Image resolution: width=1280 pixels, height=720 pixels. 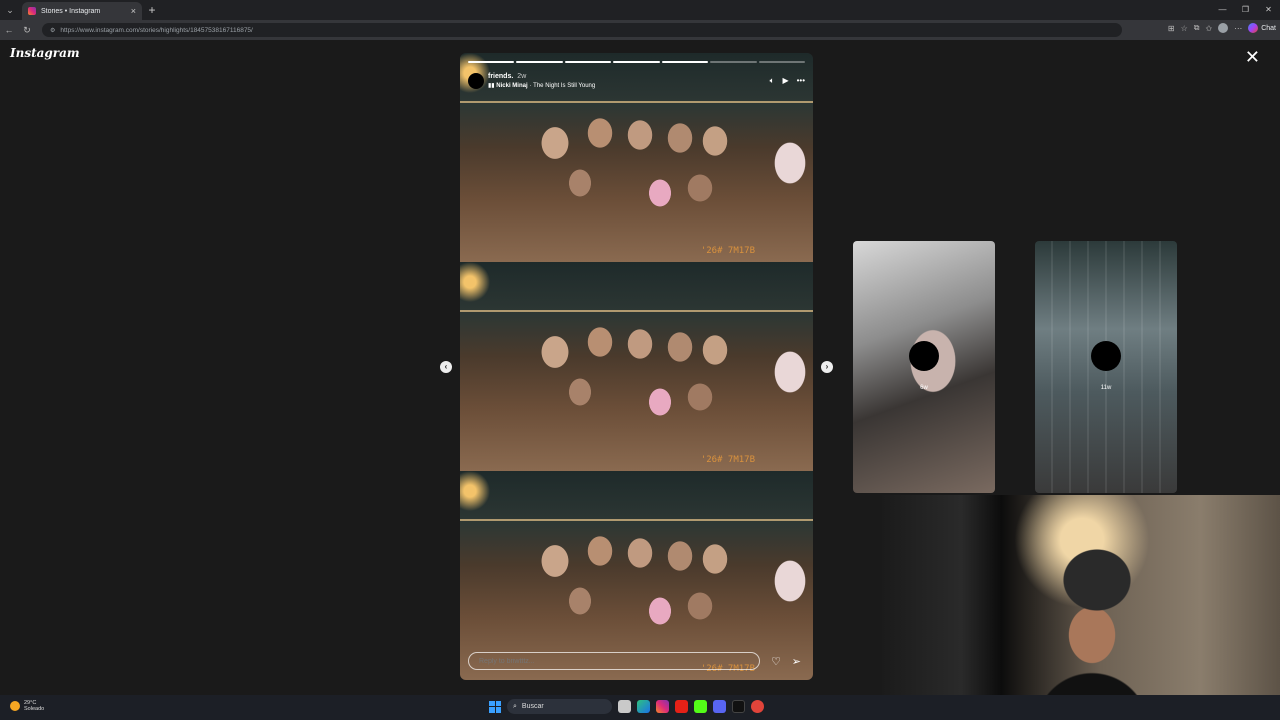 What do you see at coordinates (27, 30) in the screenshot?
I see `reload-icon: ↻` at bounding box center [27, 30].